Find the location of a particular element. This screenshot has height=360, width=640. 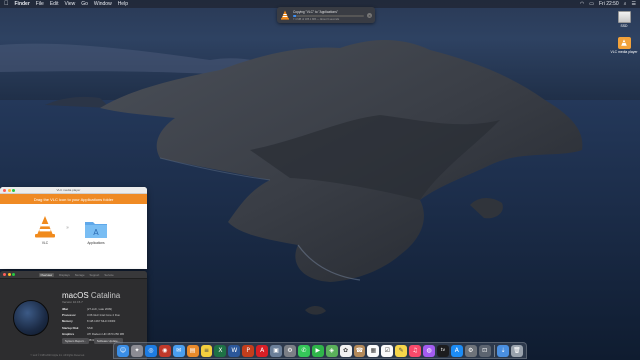

spec-key: Memory is located at coordinates (67, 321).